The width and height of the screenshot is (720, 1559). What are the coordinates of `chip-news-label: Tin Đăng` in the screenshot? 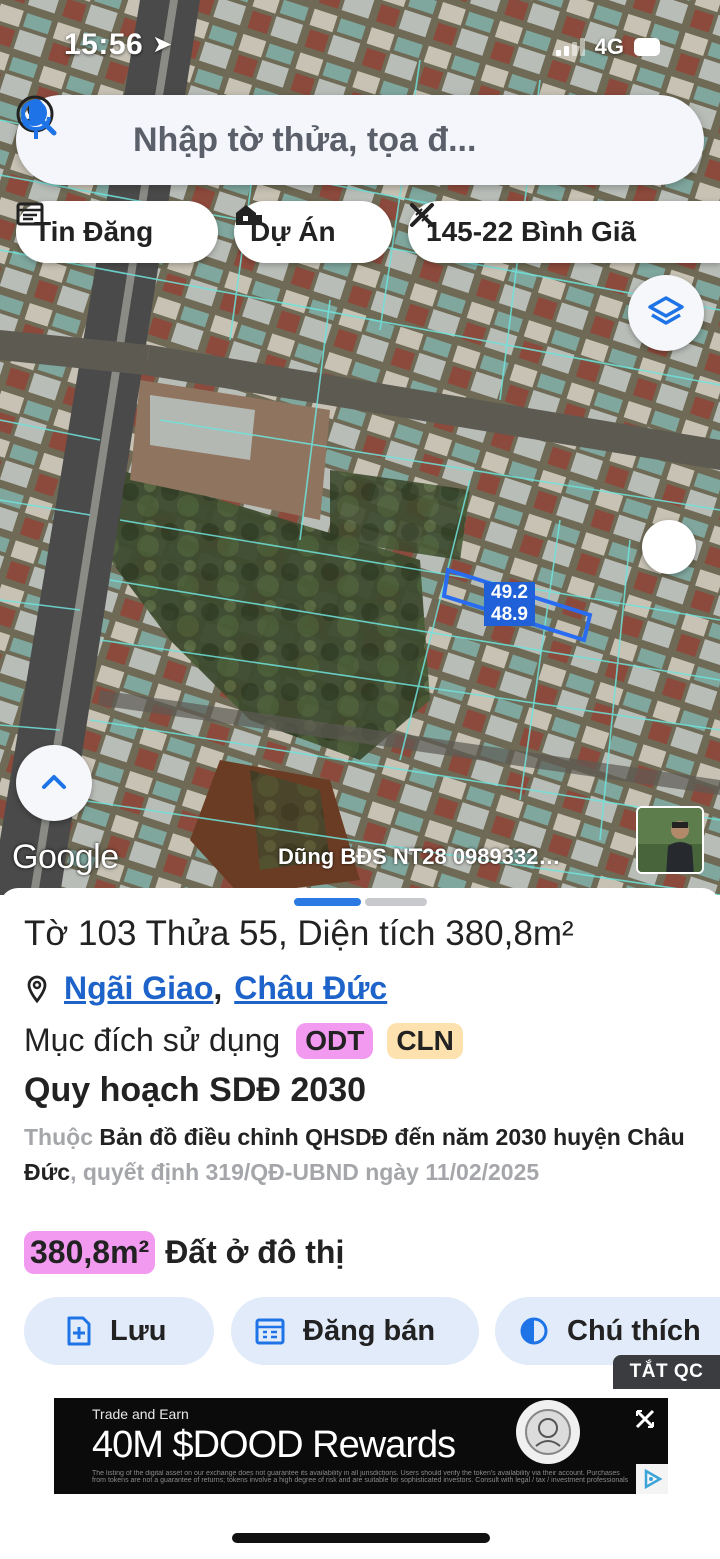 It's located at (94, 231).